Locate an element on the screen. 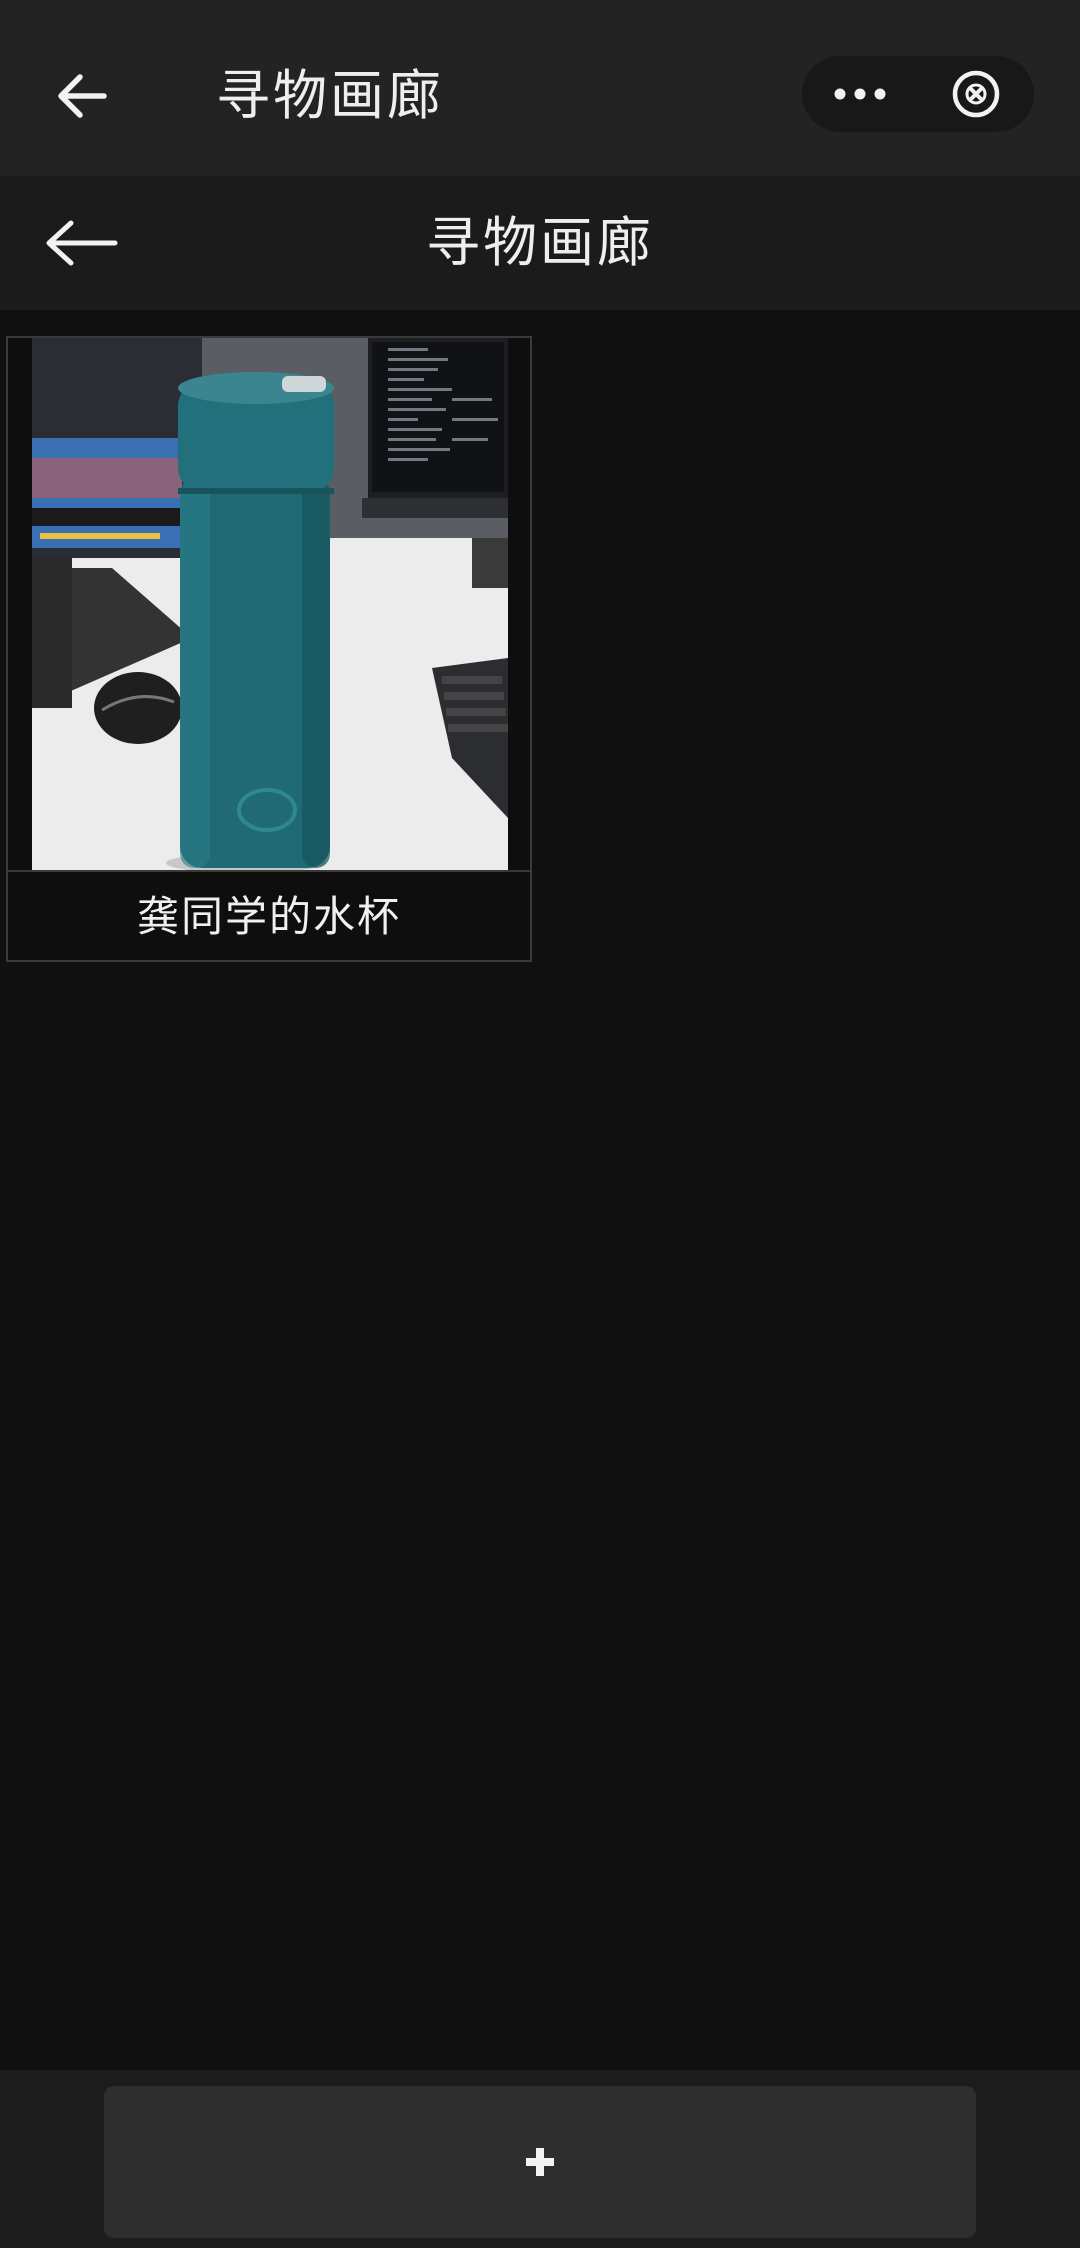 The width and height of the screenshot is (1080, 2248). gallery-item: 龚同学的水杯 is located at coordinates (269, 649).